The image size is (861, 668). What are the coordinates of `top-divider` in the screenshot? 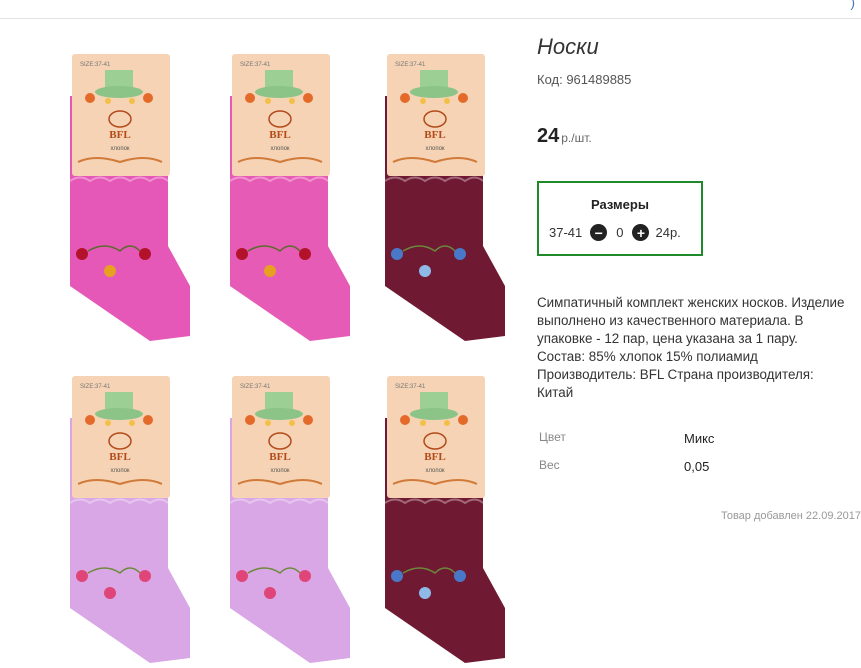 It's located at (430, 18).